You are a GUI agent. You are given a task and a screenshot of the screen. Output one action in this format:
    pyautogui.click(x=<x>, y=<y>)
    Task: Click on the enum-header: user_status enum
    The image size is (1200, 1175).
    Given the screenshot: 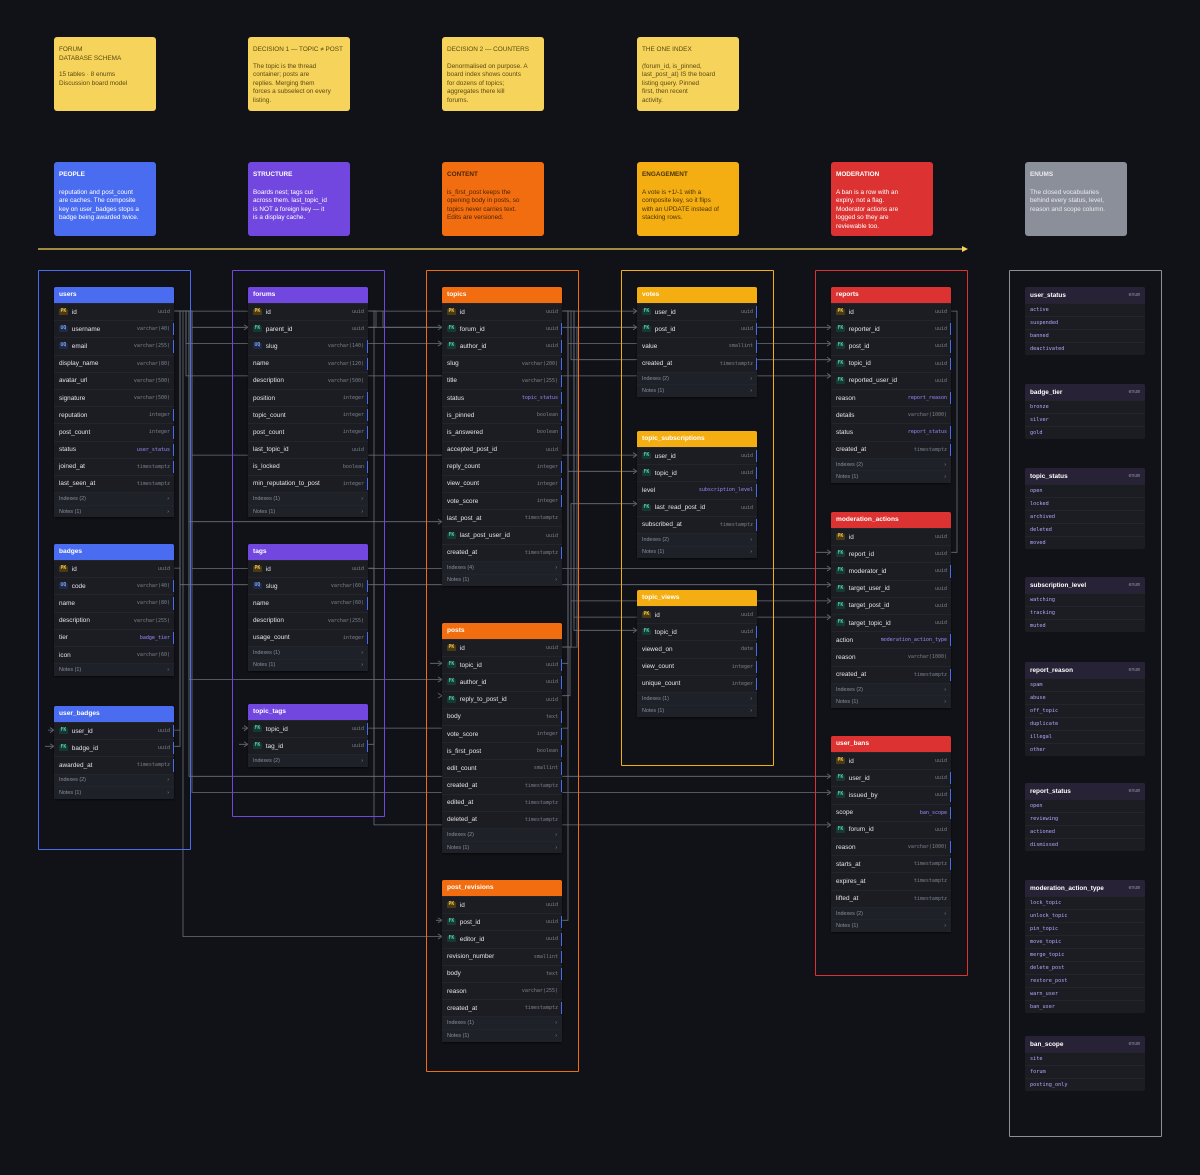 What is the action you would take?
    pyautogui.click(x=1085, y=295)
    